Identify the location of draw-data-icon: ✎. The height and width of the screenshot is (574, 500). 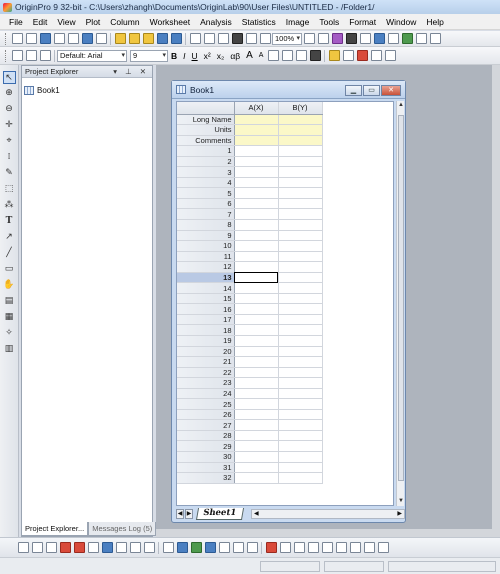
(9, 173).